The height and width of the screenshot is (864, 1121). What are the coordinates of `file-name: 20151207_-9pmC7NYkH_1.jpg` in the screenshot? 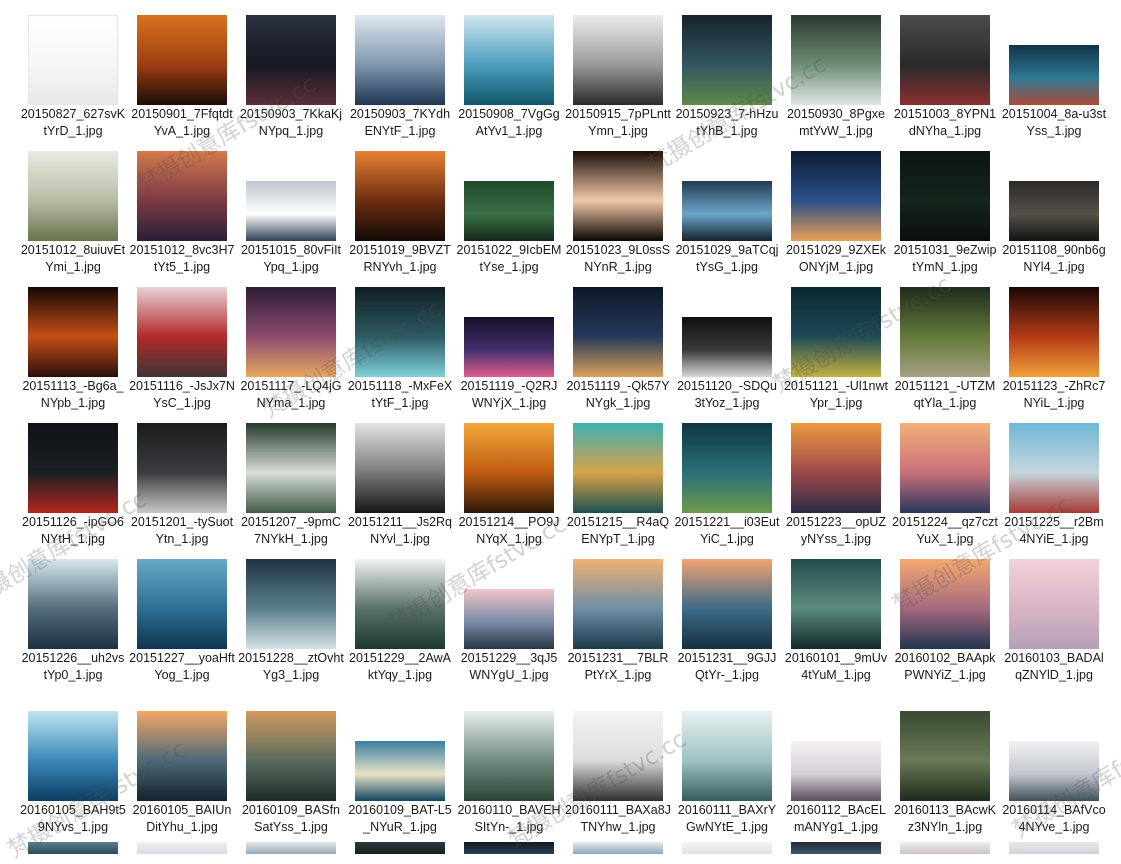 It's located at (291, 530).